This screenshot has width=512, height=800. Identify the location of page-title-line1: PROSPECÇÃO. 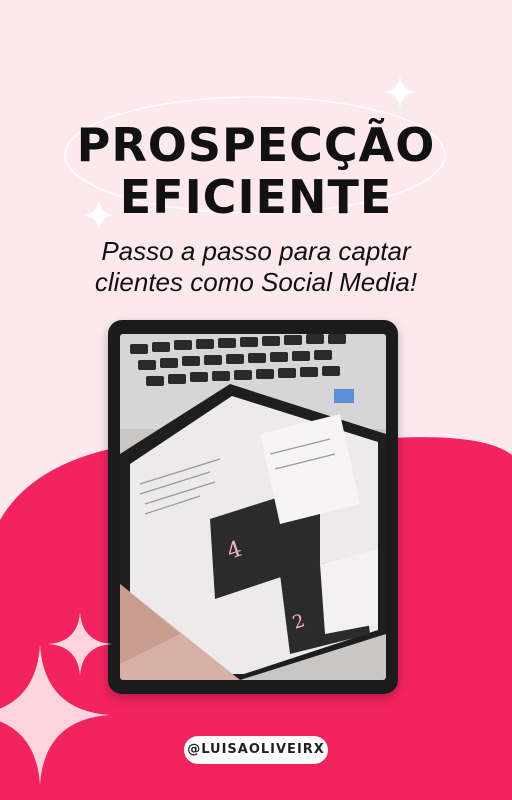
(256, 145).